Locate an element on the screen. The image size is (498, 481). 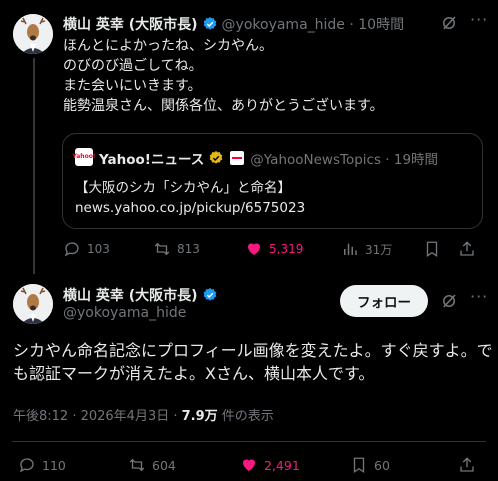
divider is located at coordinates (249, 441).